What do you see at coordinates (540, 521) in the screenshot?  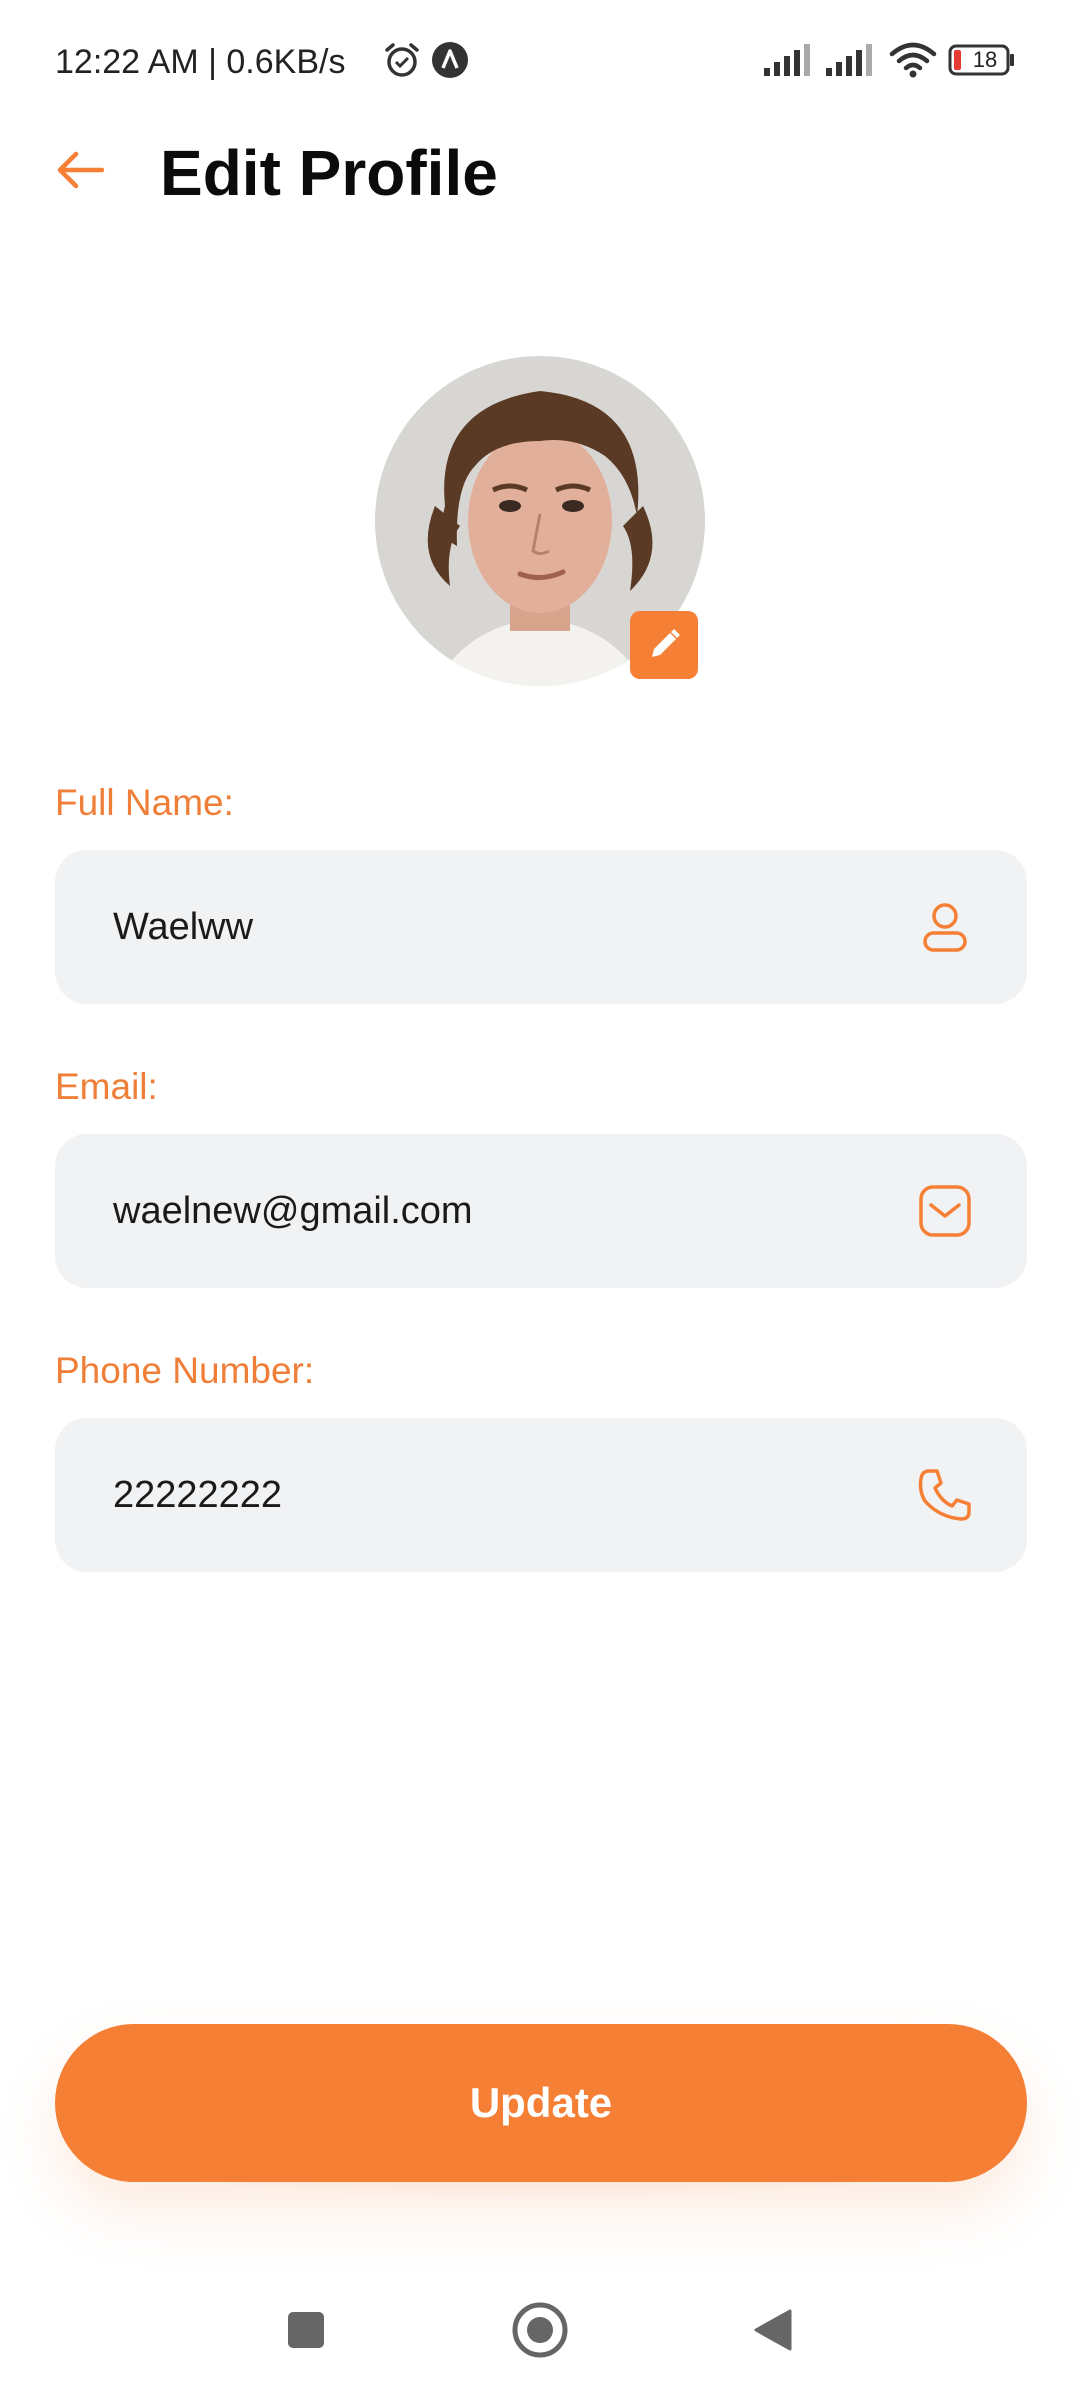 I see `profile-avatar-container` at bounding box center [540, 521].